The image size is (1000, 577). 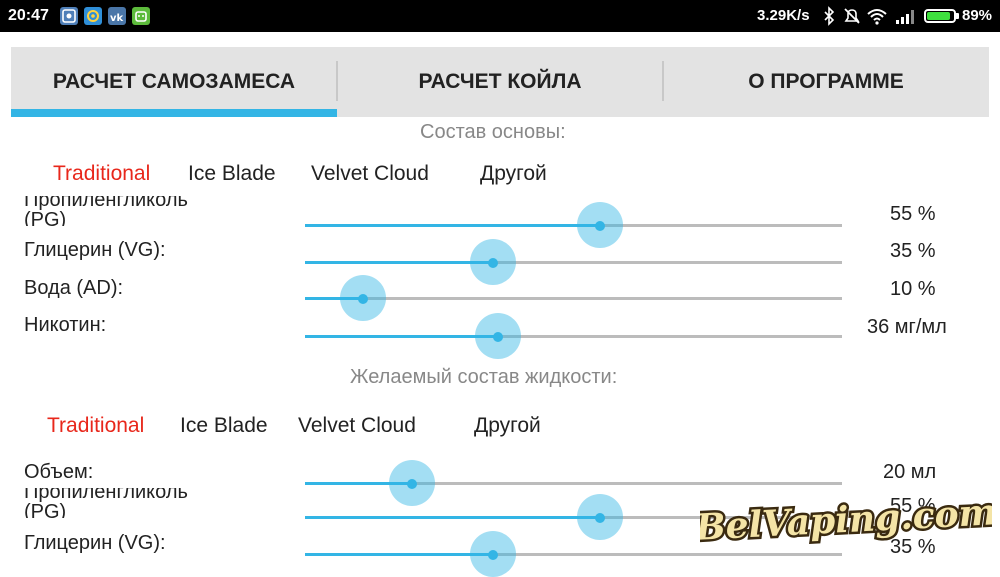 What do you see at coordinates (224, 426) in the screenshot?
I see `target-preset-ice-blade: Ice Blade` at bounding box center [224, 426].